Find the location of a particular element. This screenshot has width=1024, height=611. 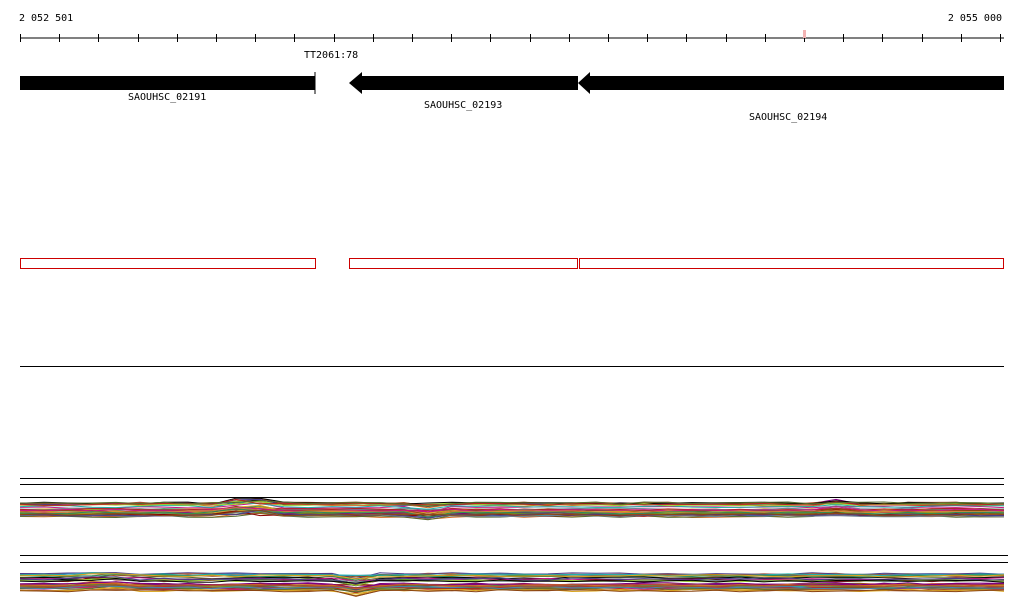

coordinate-ruler is located at coordinates (512, 36).